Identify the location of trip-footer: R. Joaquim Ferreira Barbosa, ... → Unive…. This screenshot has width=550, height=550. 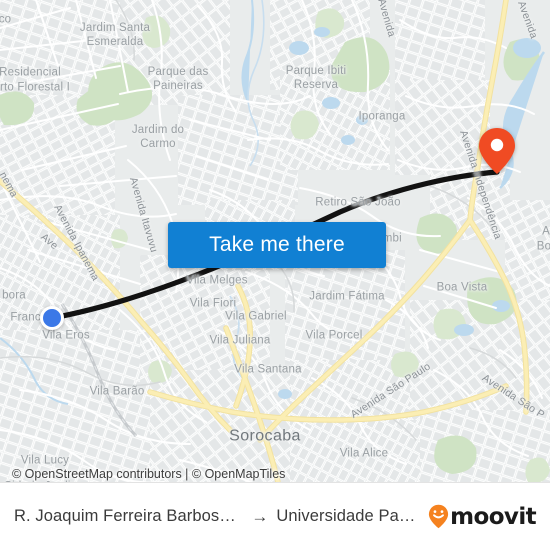
(275, 516).